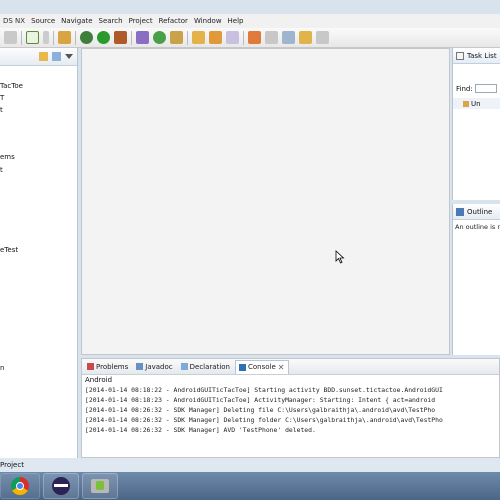 This screenshot has height=500, width=500. What do you see at coordinates (466, 103) in the screenshot?
I see `category-icon` at bounding box center [466, 103].